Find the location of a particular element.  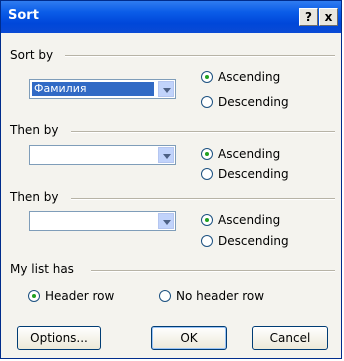

dialog-title: Sort is located at coordinates (23, 15).